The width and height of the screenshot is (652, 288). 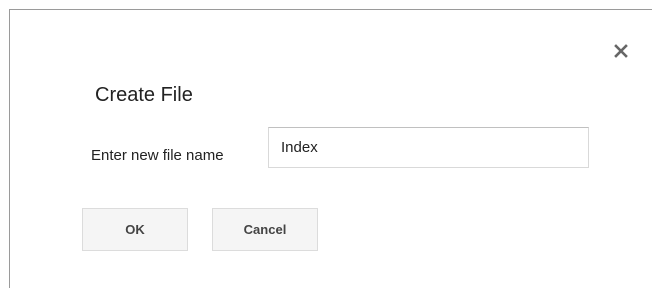 I want to click on close-icon, so click(x=621, y=51).